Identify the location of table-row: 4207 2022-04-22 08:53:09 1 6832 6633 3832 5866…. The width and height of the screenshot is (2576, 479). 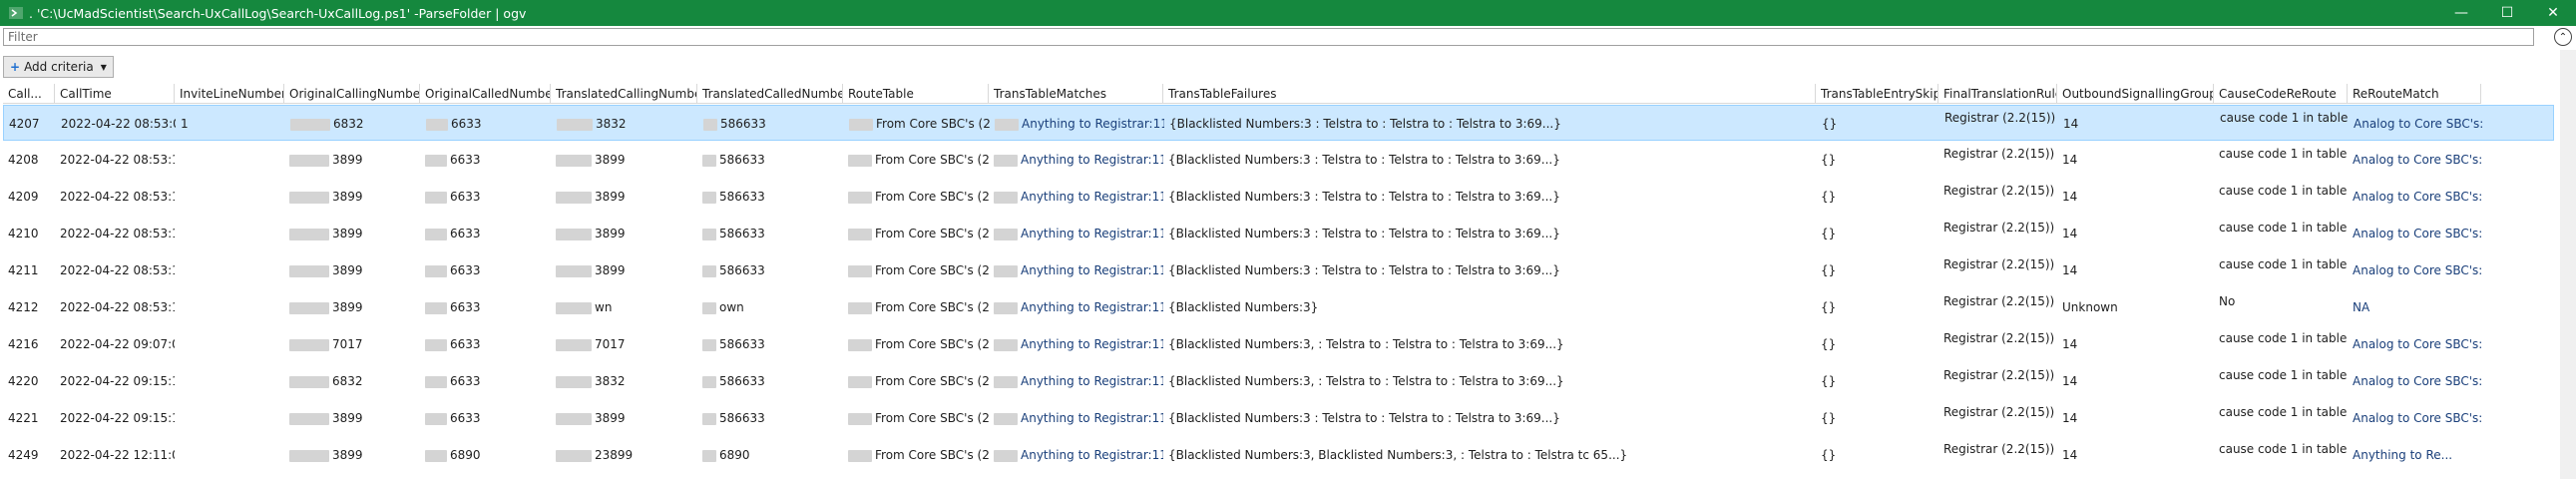
(1278, 123).